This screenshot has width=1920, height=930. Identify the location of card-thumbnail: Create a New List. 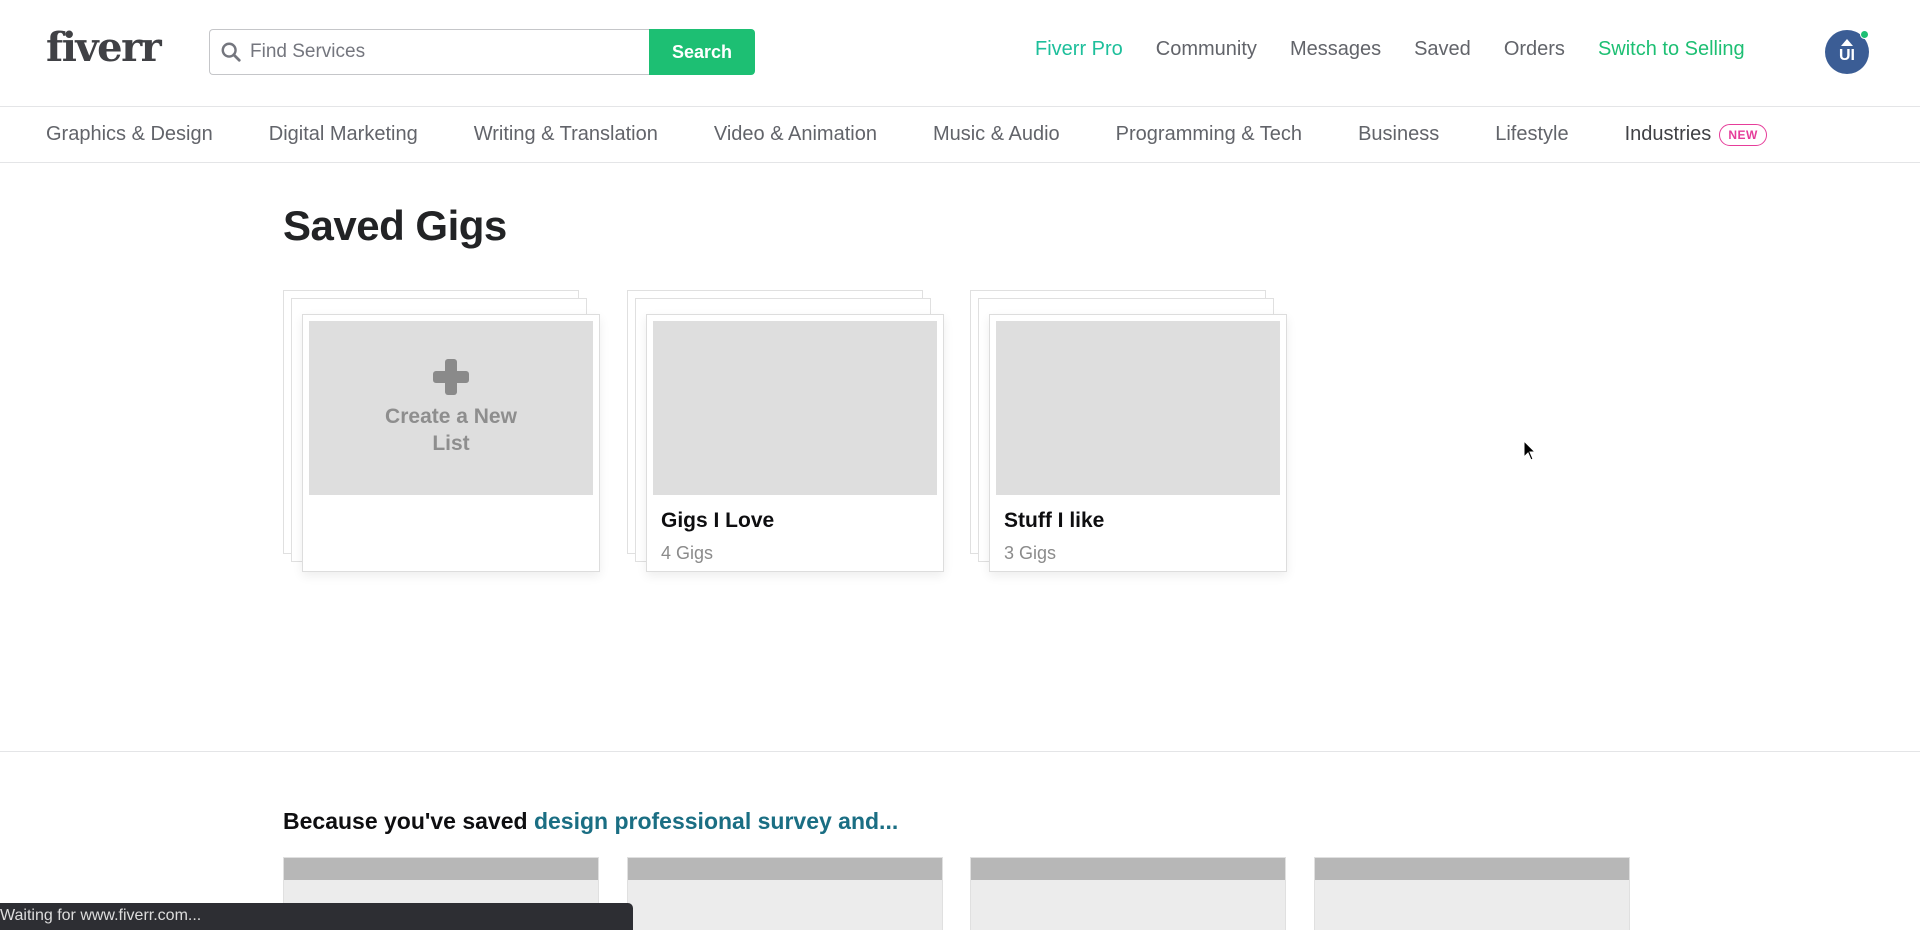
(451, 408).